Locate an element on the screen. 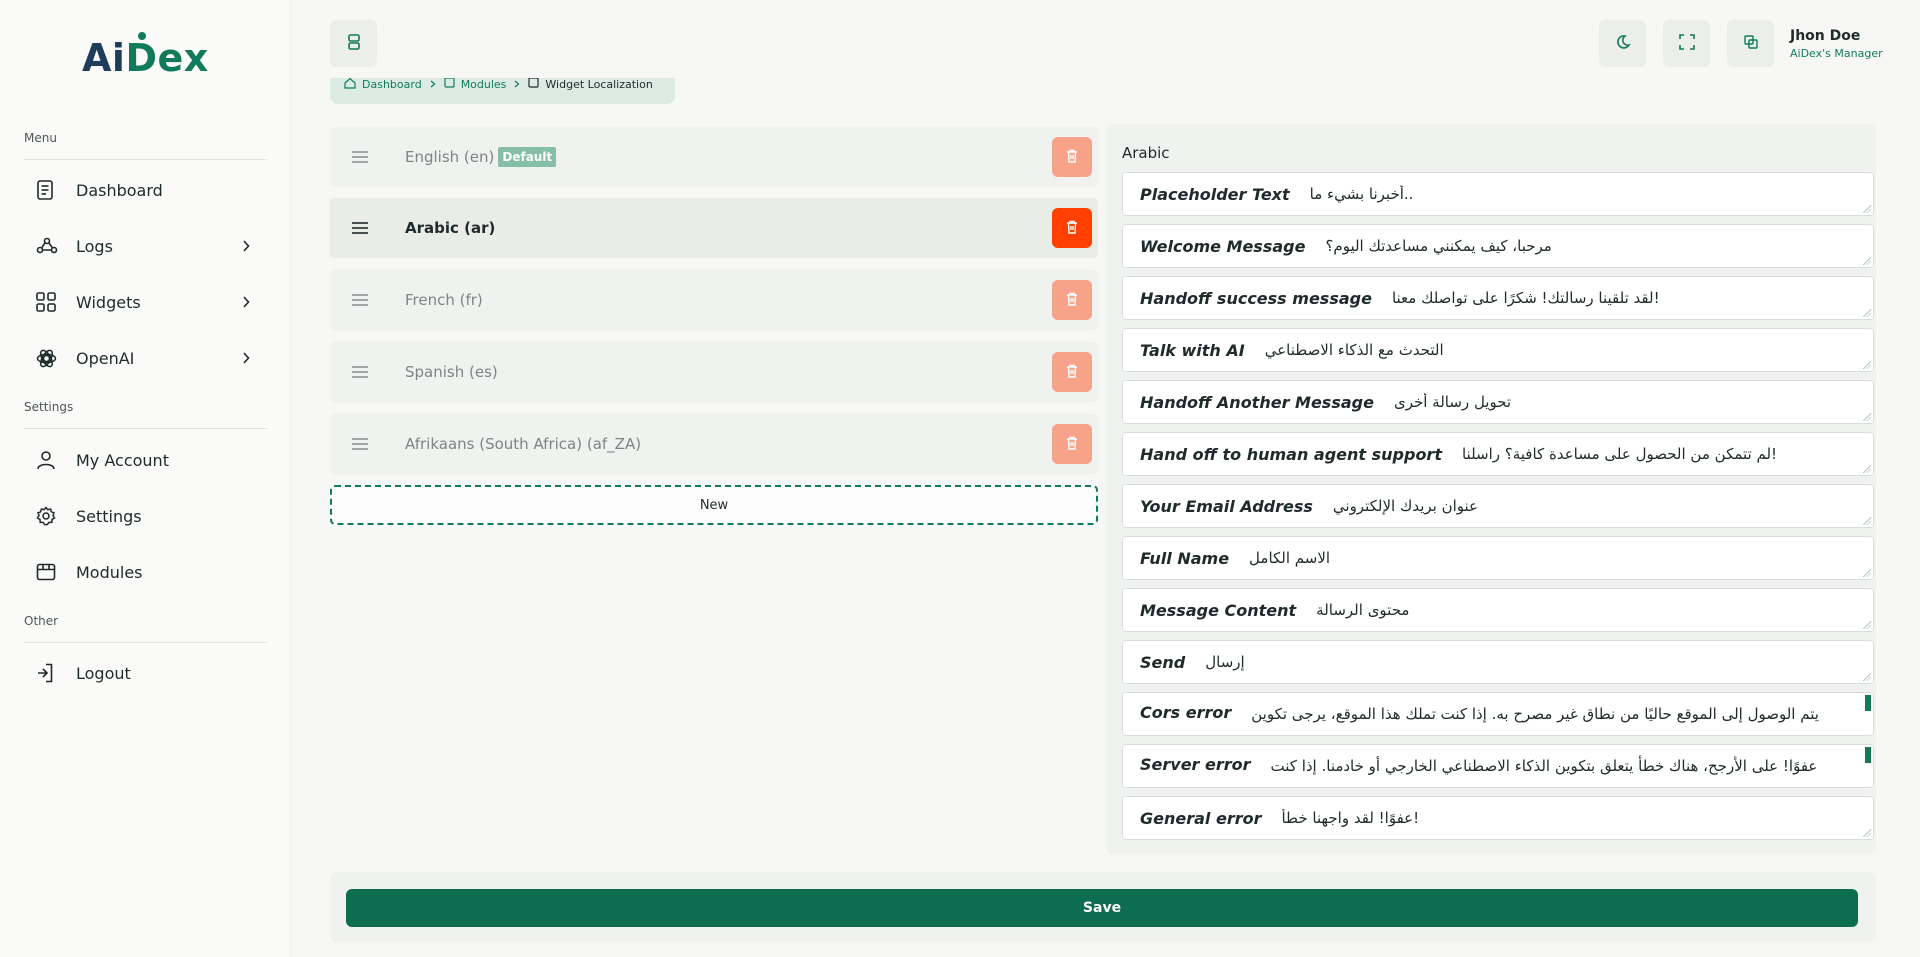 This screenshot has width=1920, height=957. user-role: AiDex's Manager is located at coordinates (1836, 53).